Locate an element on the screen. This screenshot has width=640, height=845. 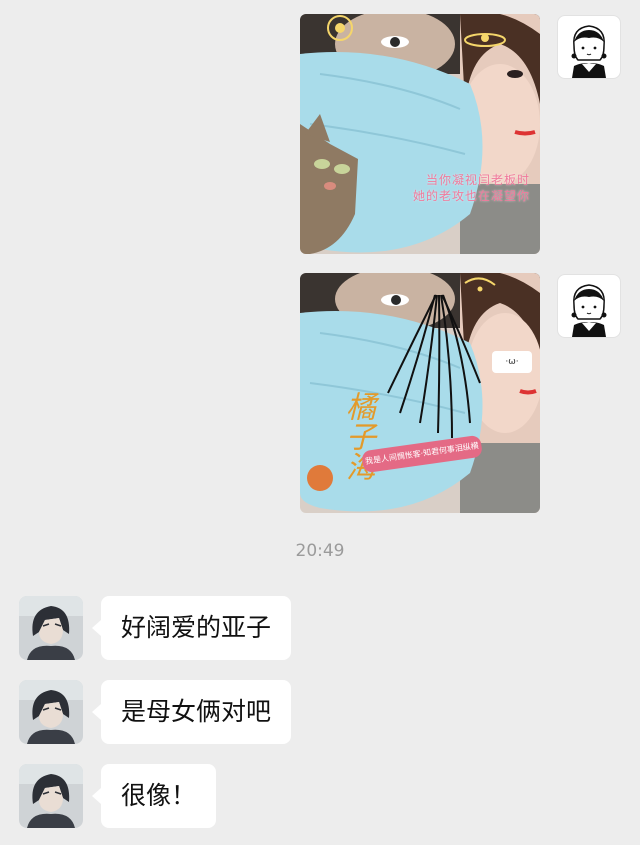
photo-caption: 当你凝视闫老板时 她的老攻也在凝望你 is located at coordinates (445, 188).